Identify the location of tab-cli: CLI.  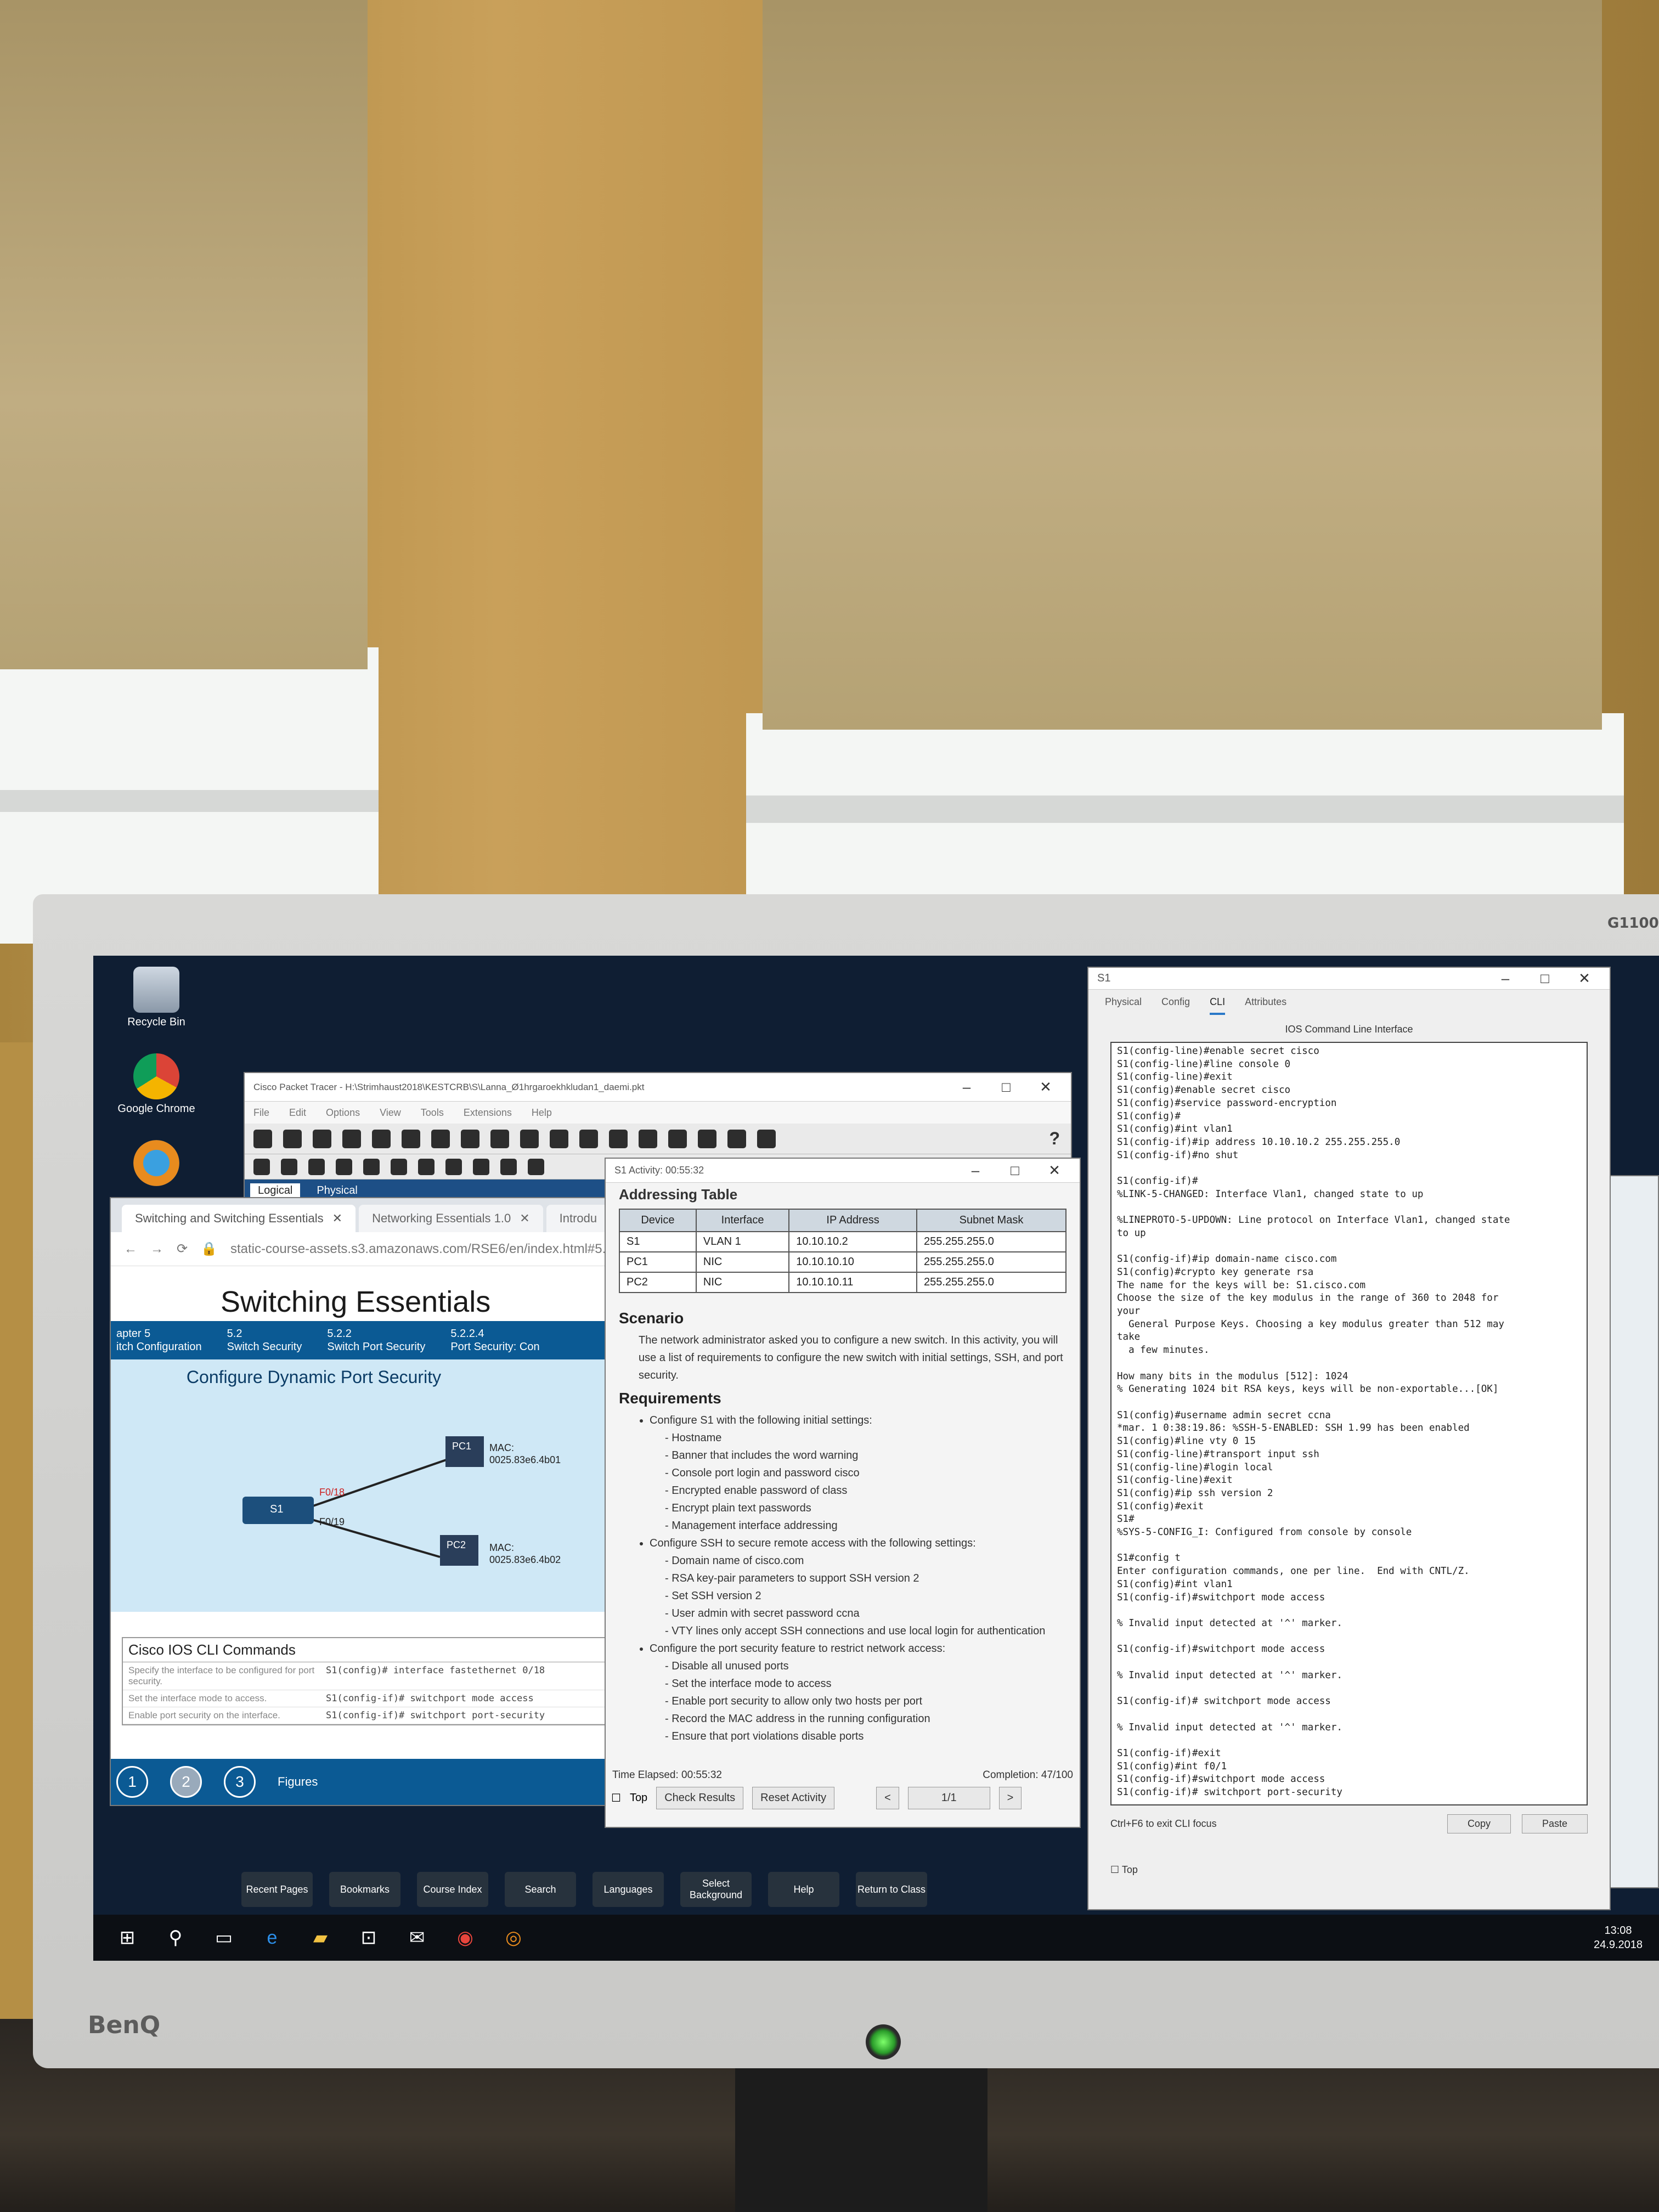
(1218, 1005).